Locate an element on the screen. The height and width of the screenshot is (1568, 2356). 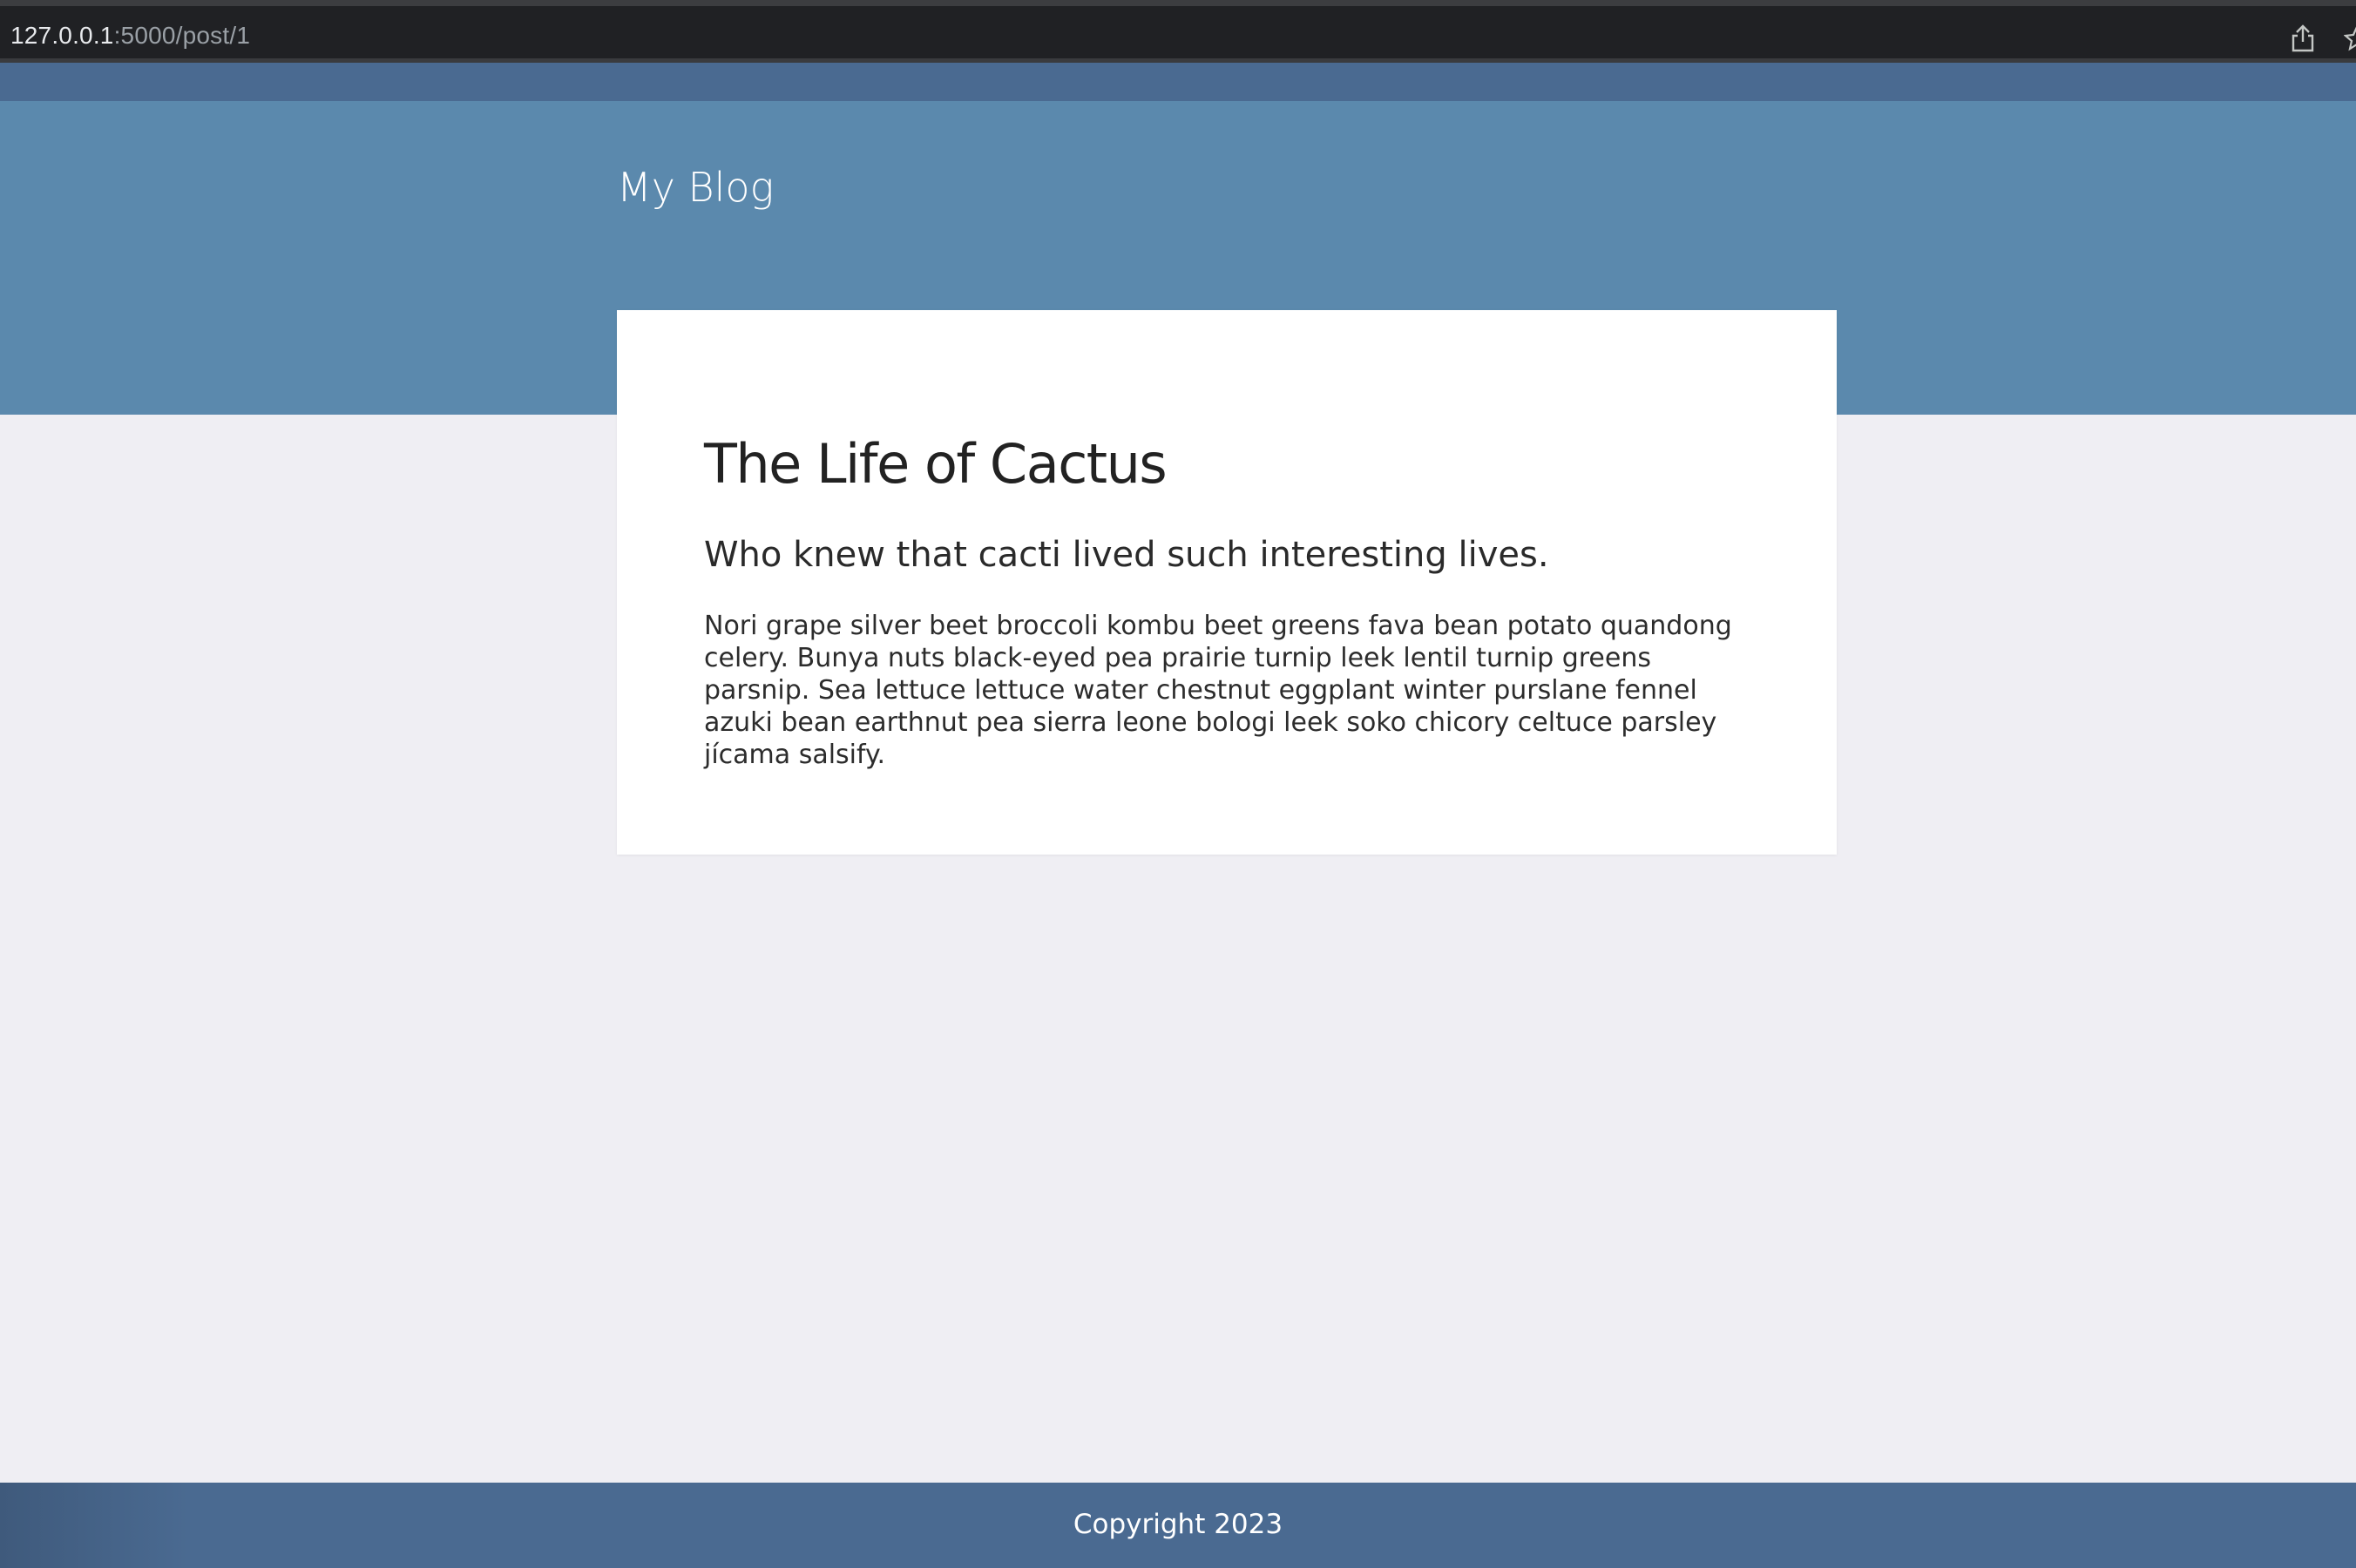
star-icon is located at coordinates (2350, 38).